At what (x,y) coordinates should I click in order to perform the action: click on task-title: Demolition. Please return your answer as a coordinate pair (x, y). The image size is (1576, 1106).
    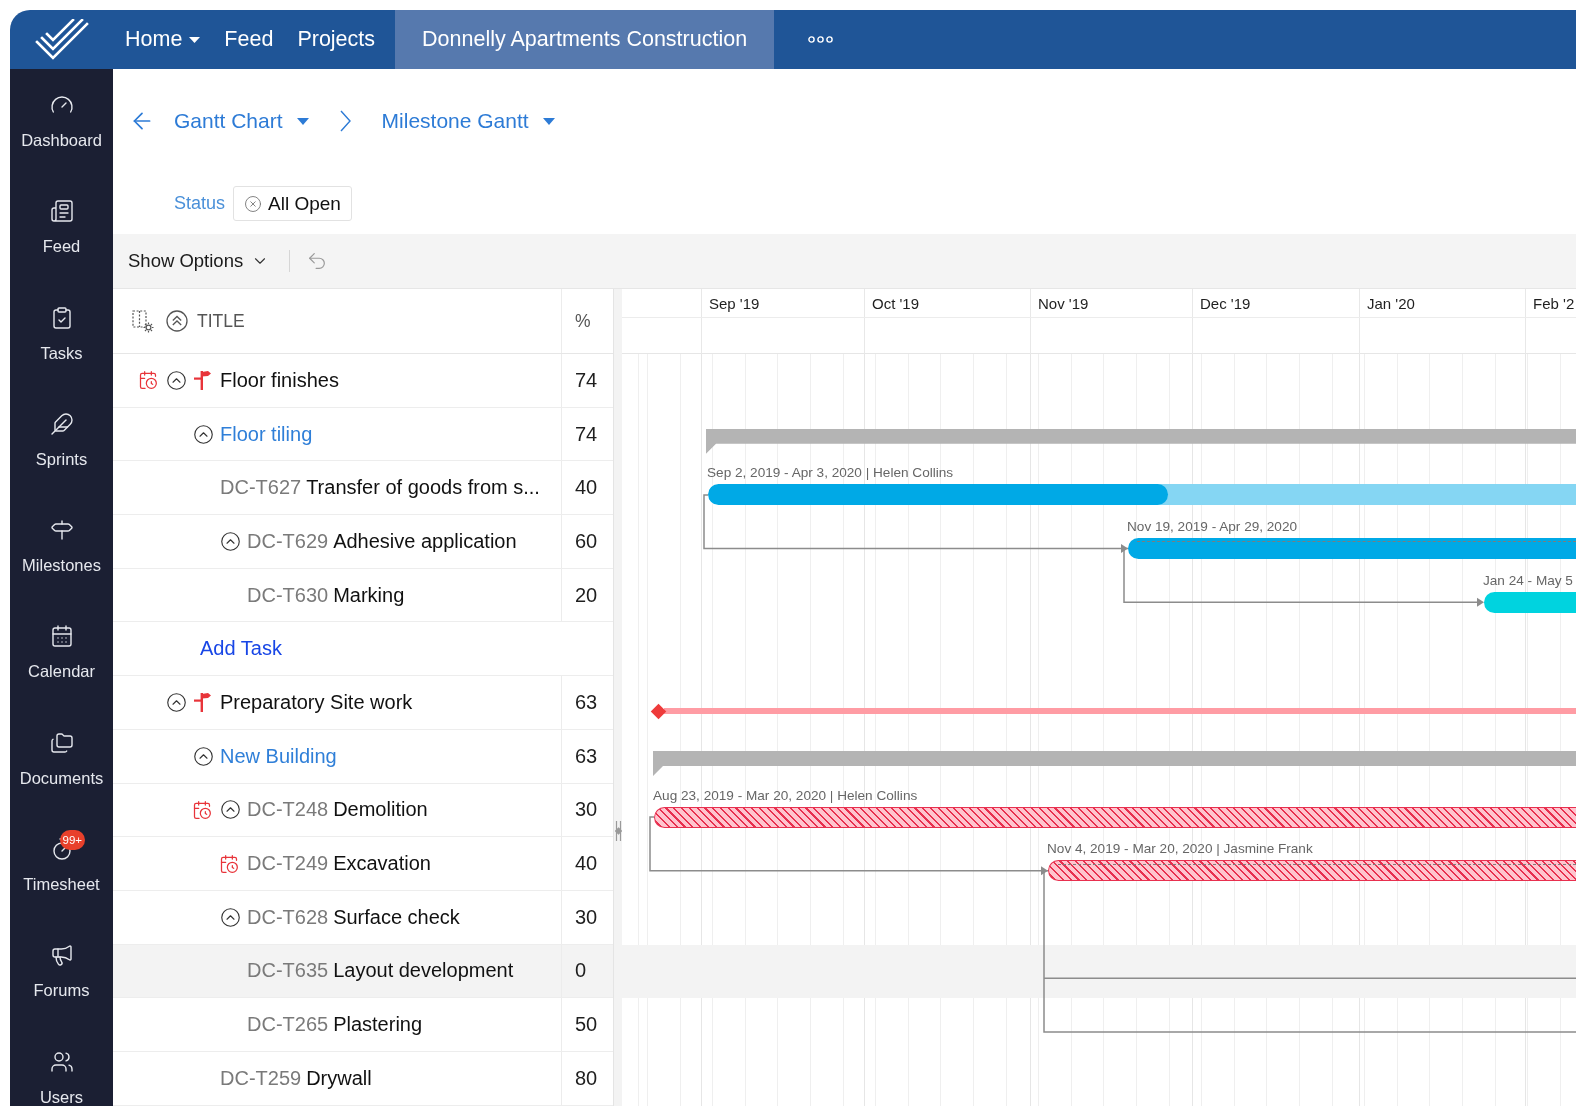
    Looking at the image, I should click on (380, 810).